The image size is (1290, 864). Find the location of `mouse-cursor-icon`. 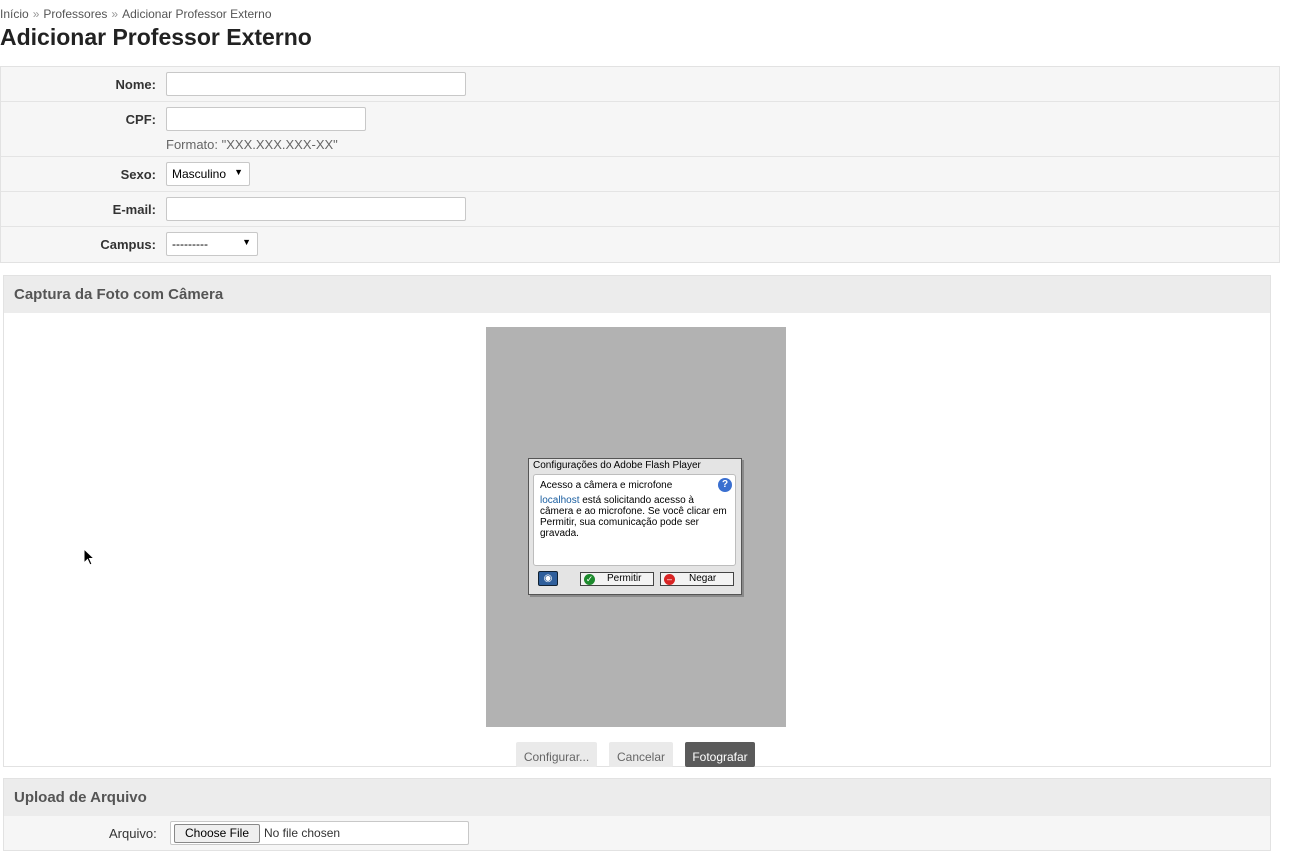

mouse-cursor-icon is located at coordinates (89, 557).